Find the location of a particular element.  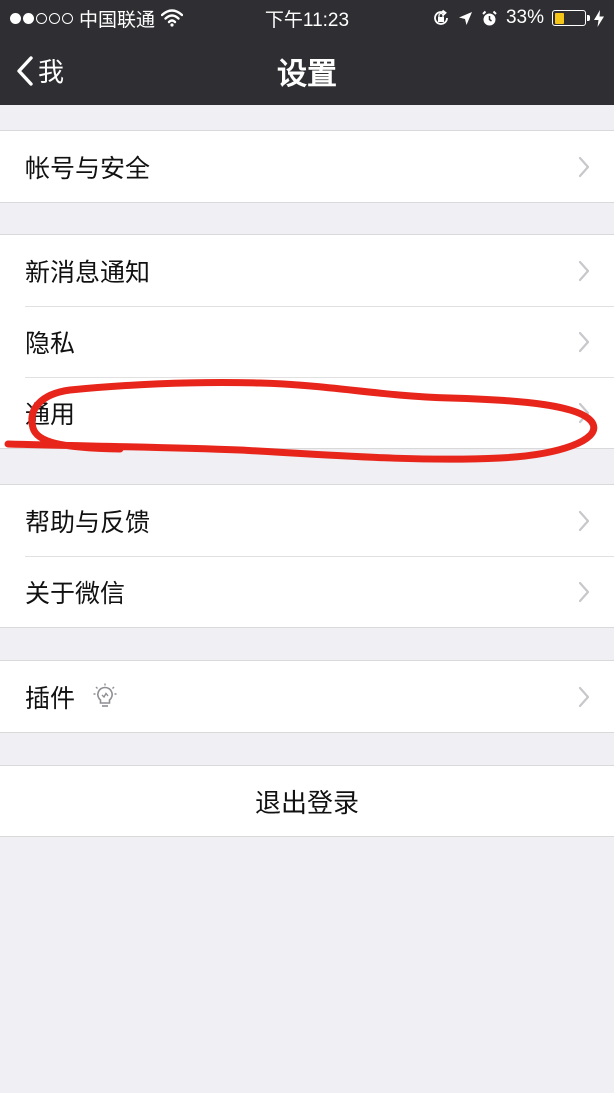

carrier-name: 中国联通 is located at coordinates (117, 20).